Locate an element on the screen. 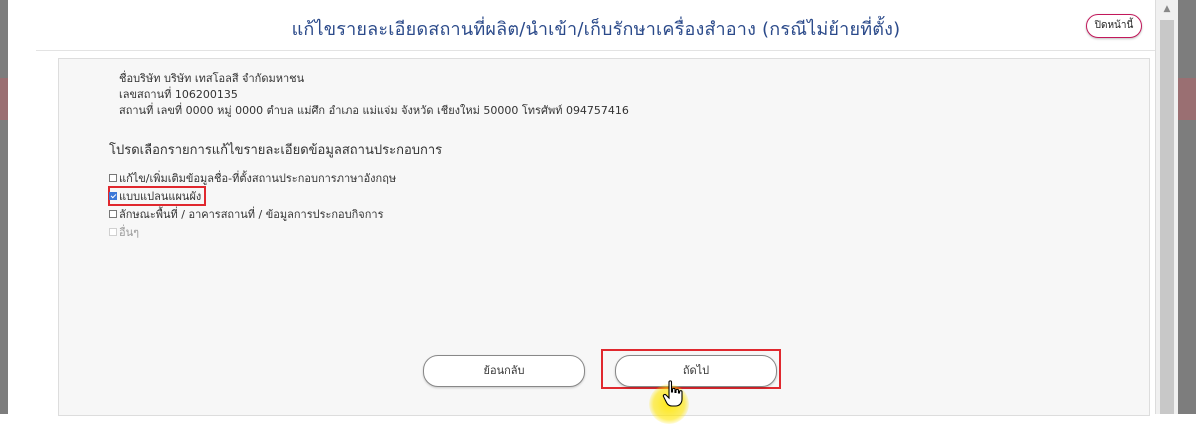  back-button: ย้อนกลับ is located at coordinates (504, 371).